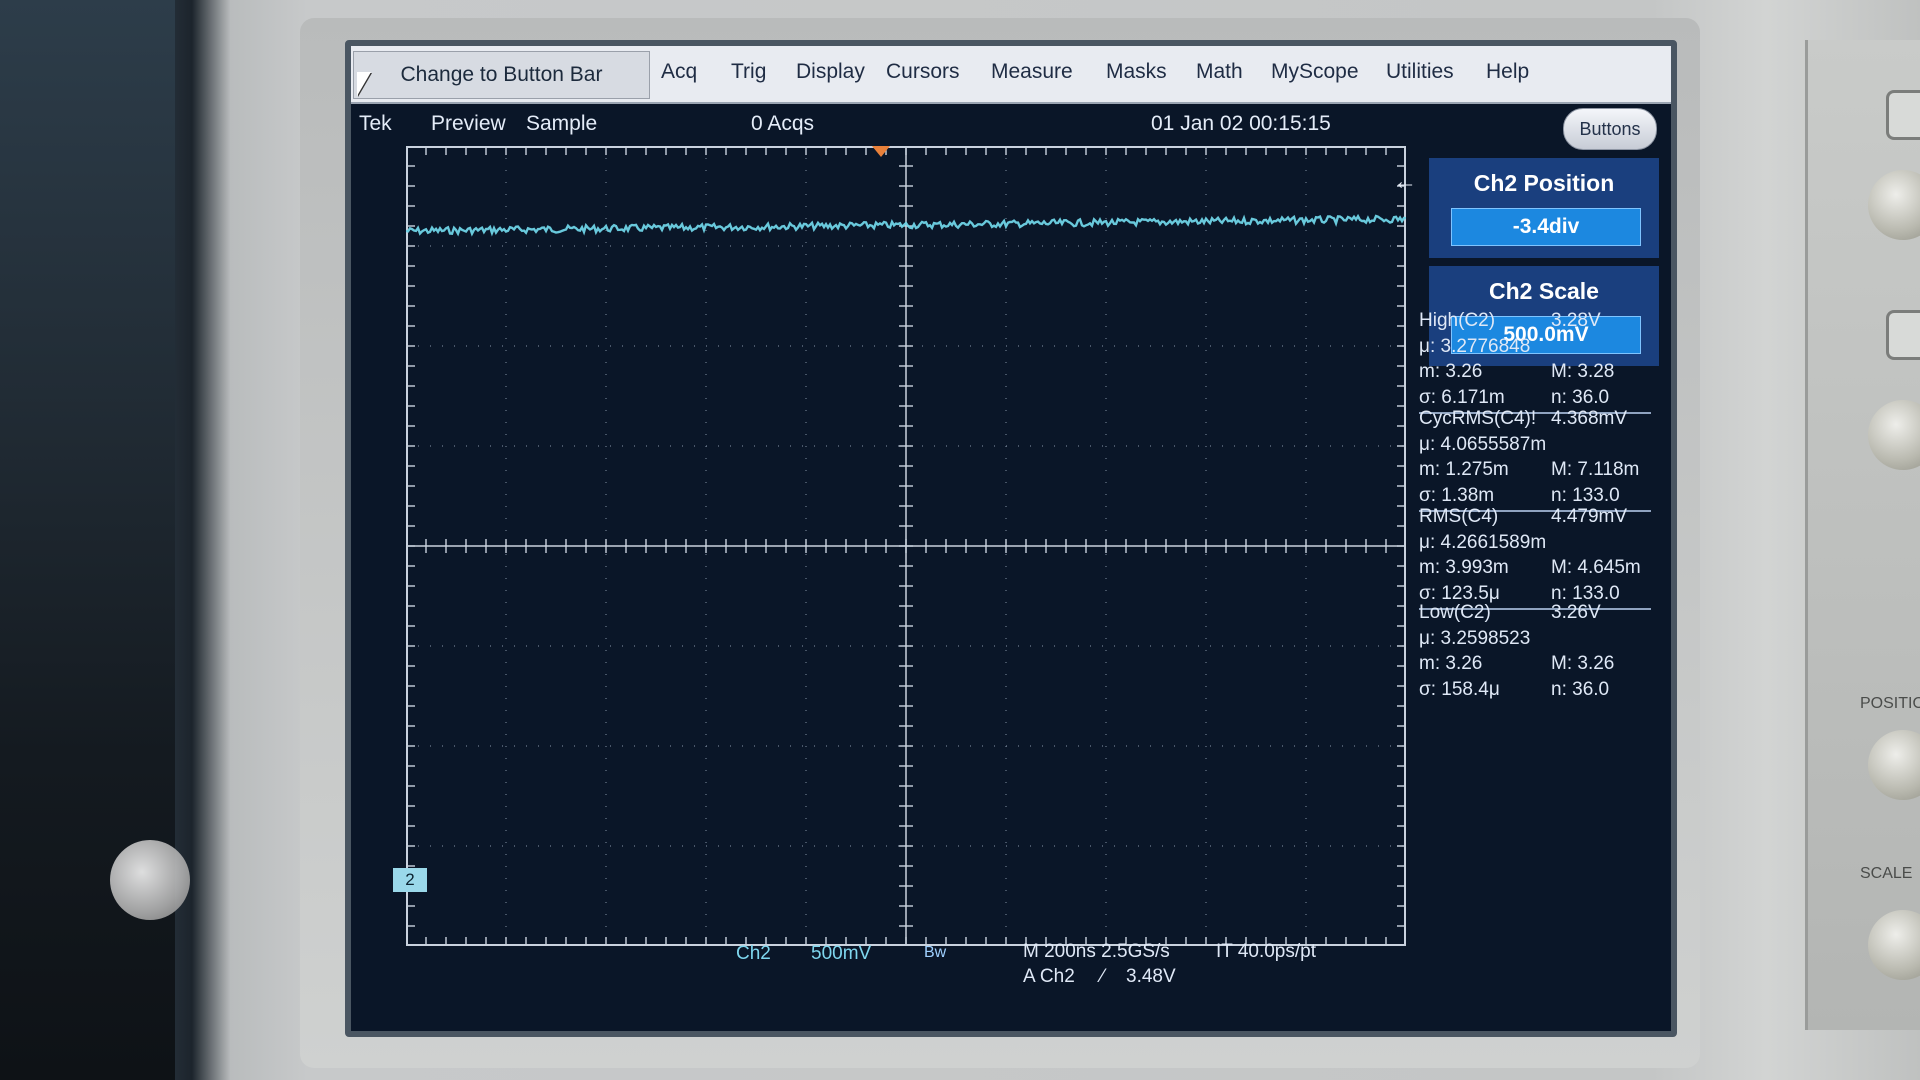 This screenshot has width=1920, height=1080. Describe the element at coordinates (1539, 419) in the screenshot. I see `measurement-row: CycRMS(C4)! 4.368mV` at that location.